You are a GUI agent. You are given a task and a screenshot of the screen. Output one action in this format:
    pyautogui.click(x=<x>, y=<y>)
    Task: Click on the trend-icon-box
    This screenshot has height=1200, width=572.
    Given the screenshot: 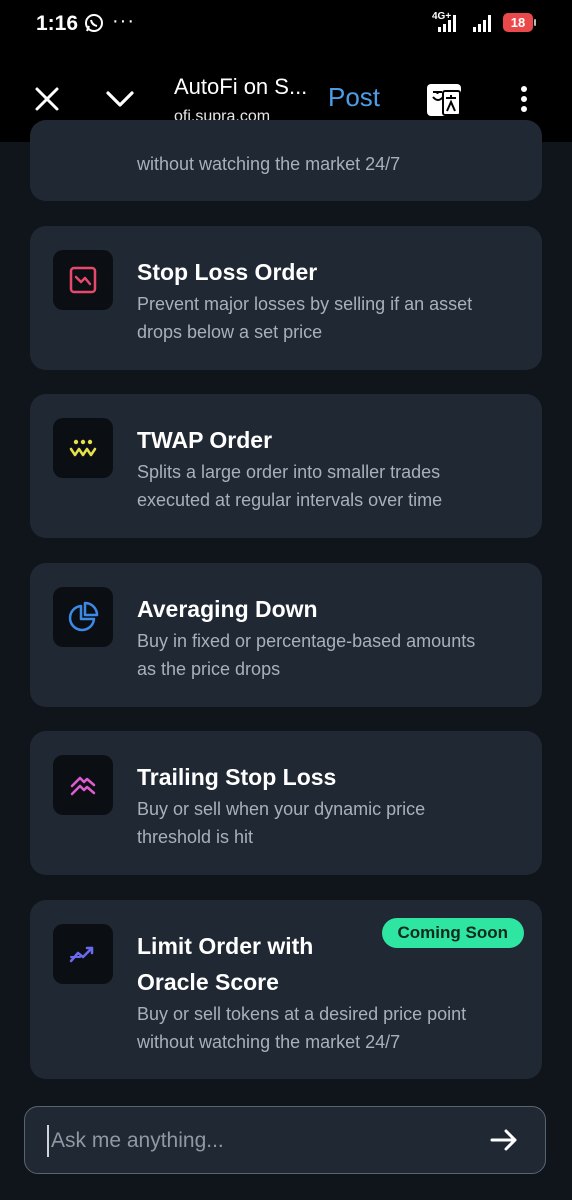 What is the action you would take?
    pyautogui.click(x=83, y=954)
    